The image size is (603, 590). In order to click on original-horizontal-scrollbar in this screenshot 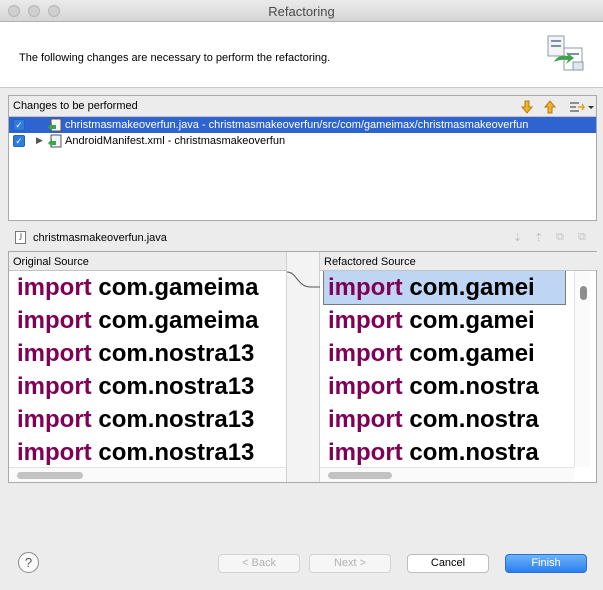, I will do `click(147, 474)`.